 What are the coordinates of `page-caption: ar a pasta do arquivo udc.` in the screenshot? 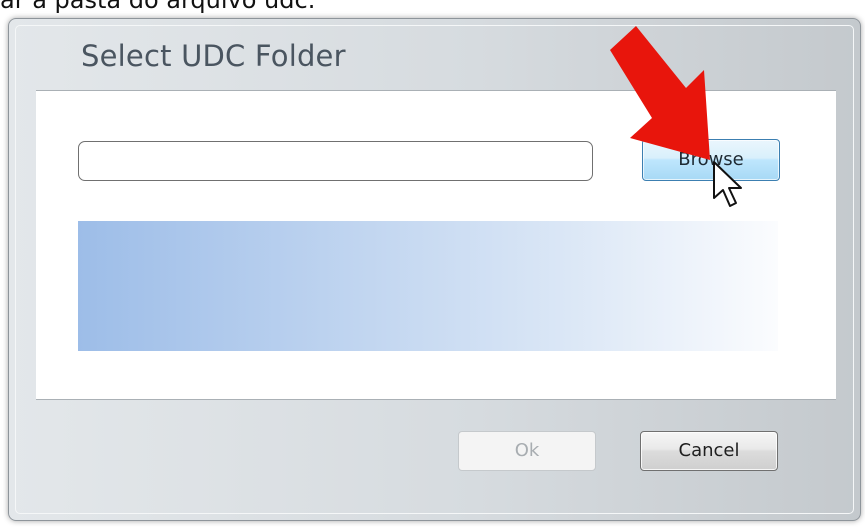 It's located at (158, 7).